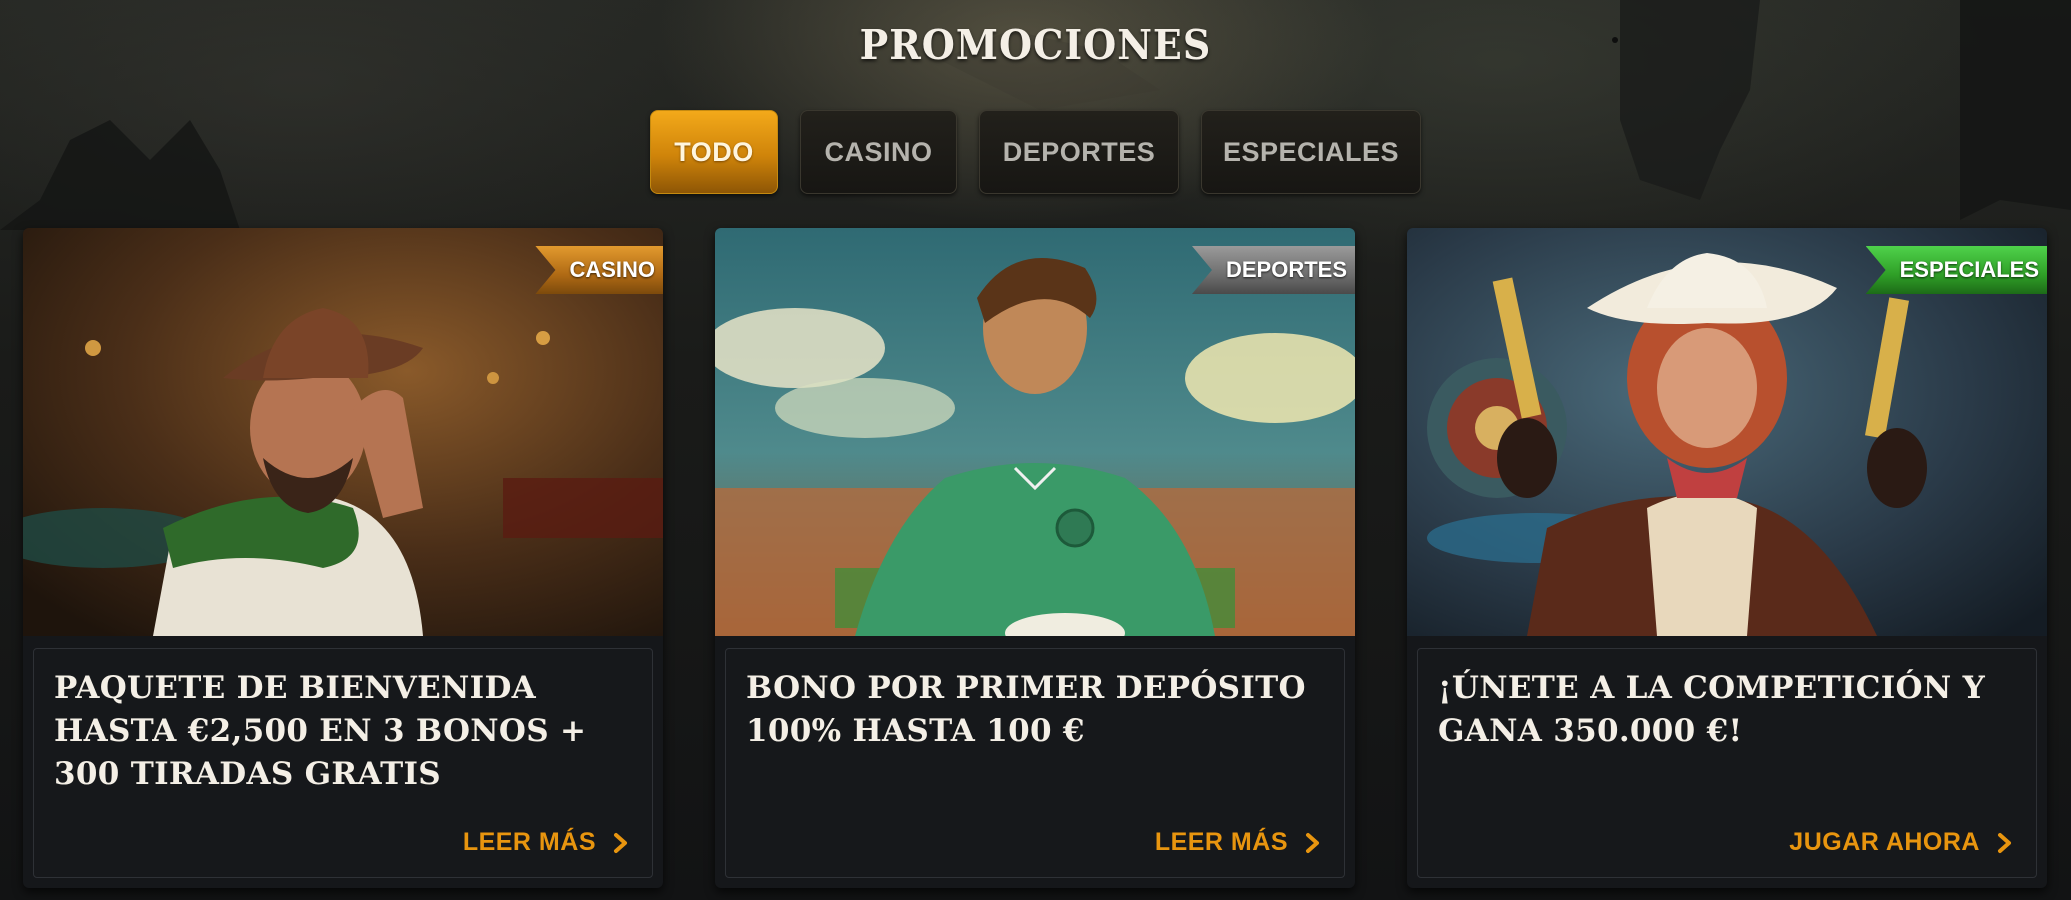  I want to click on category-badge: ESPECIALES, so click(1956, 270).